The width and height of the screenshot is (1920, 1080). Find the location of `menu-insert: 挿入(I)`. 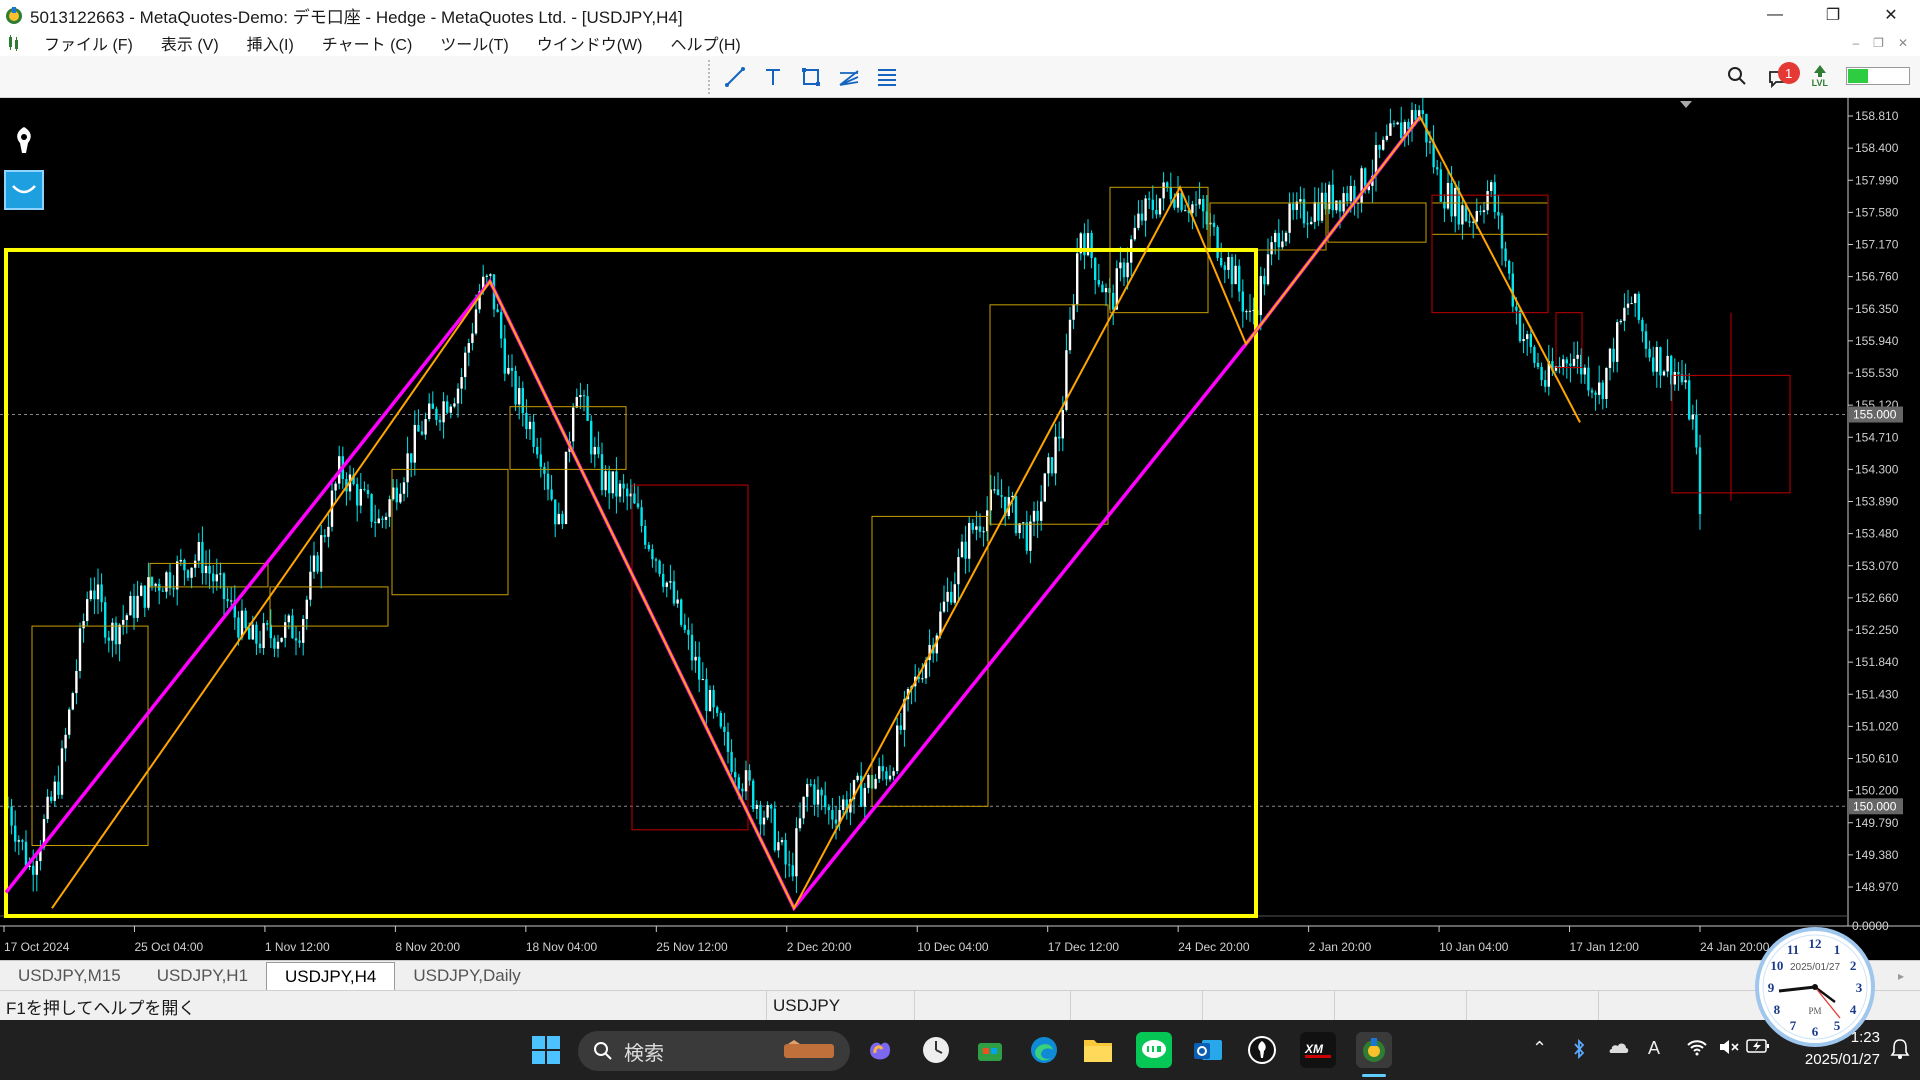

menu-insert: 挿入(I) is located at coordinates (270, 43).